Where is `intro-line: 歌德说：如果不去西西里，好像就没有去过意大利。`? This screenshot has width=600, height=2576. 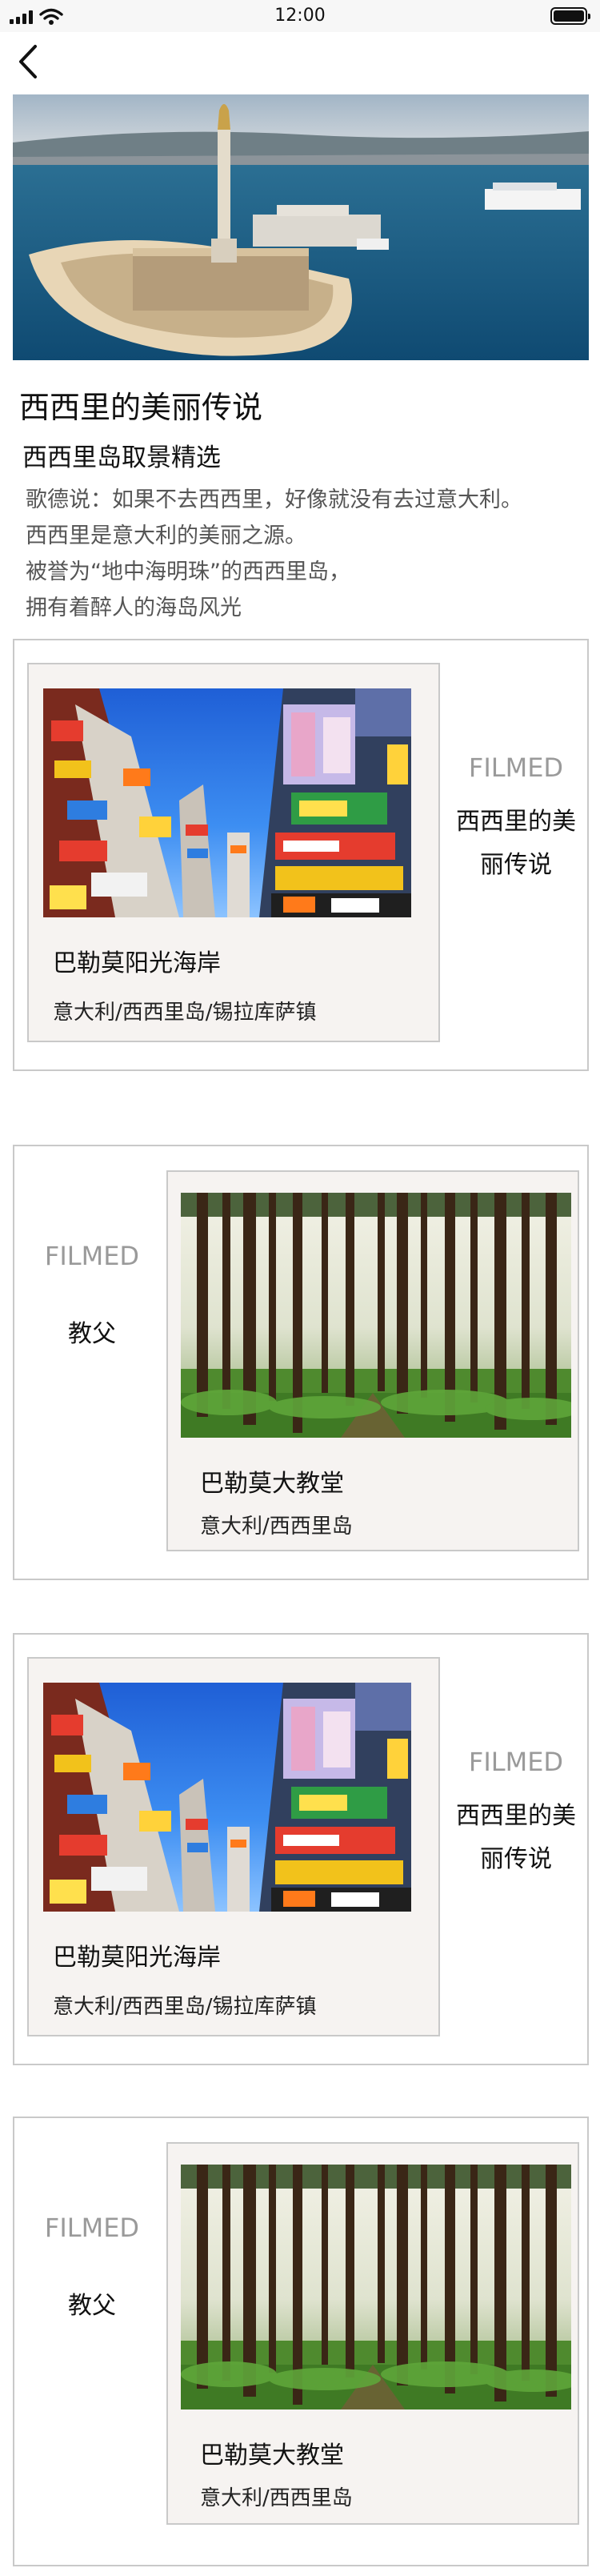
intro-line: 歌德说：如果不去西西里，好像就没有去过意大利。 is located at coordinates (274, 500).